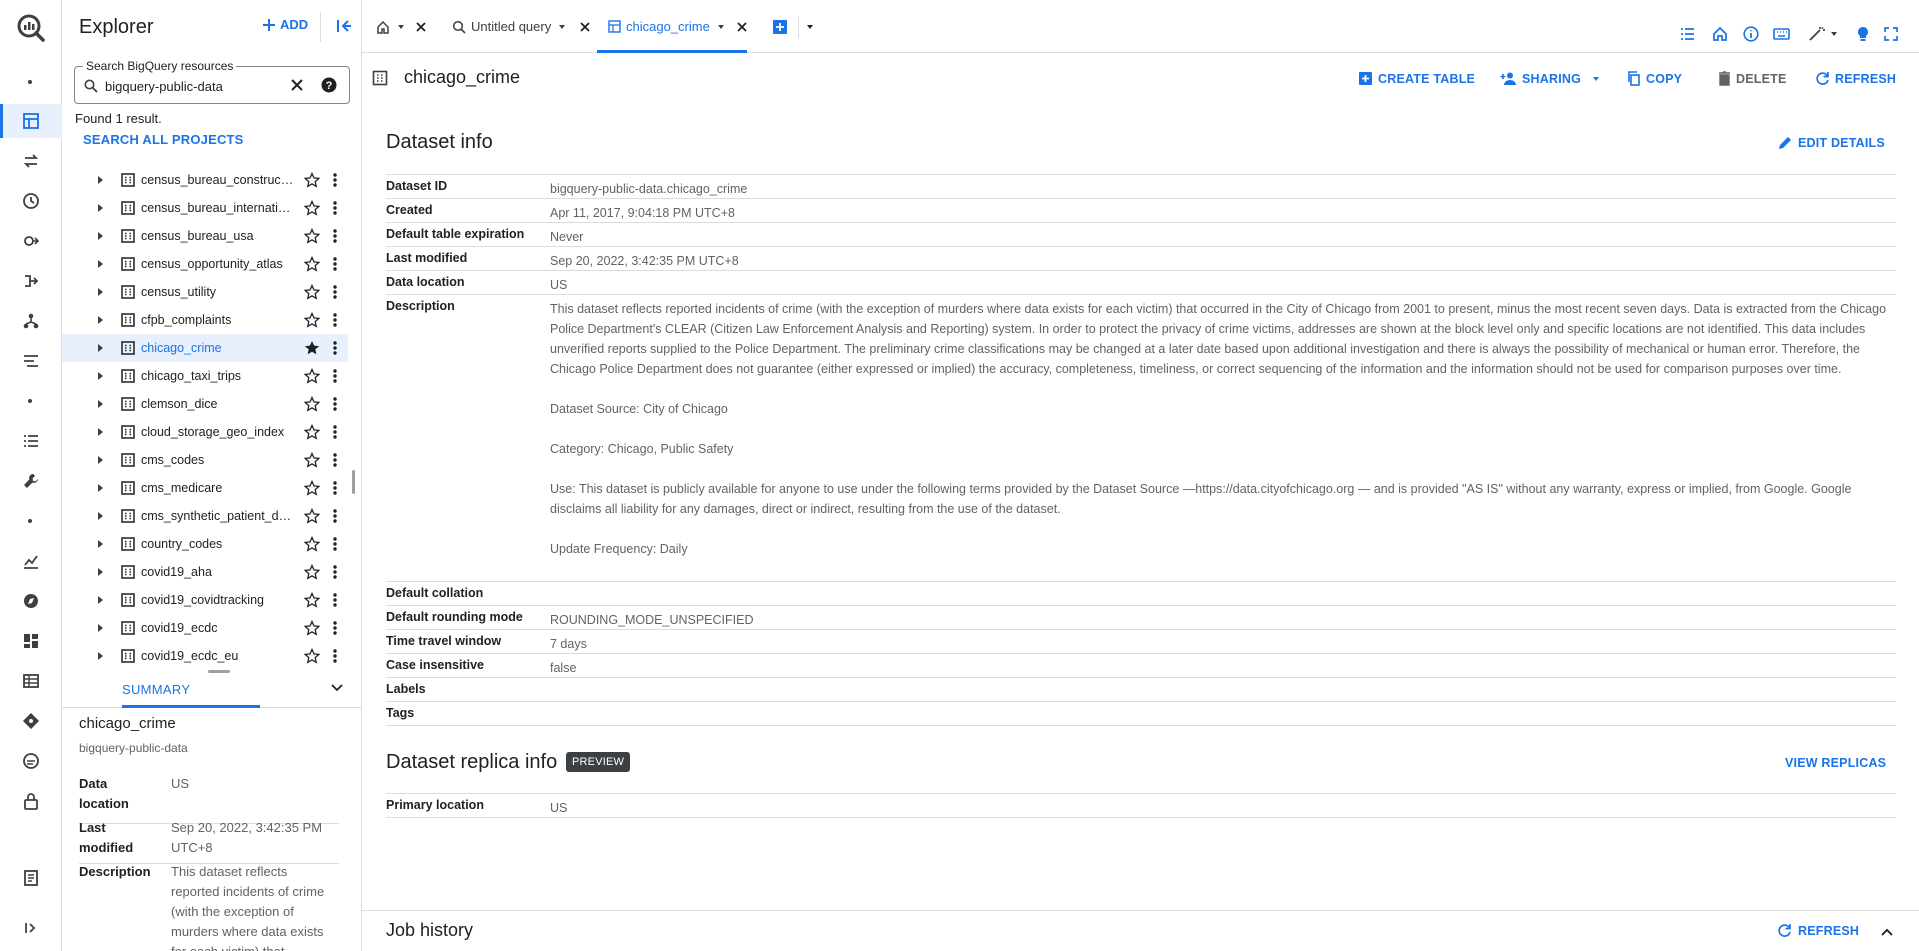 Image resolution: width=1919 pixels, height=951 pixels. What do you see at coordinates (205, 264) in the screenshot?
I see `tree-item: census_opportunity_atlas` at bounding box center [205, 264].